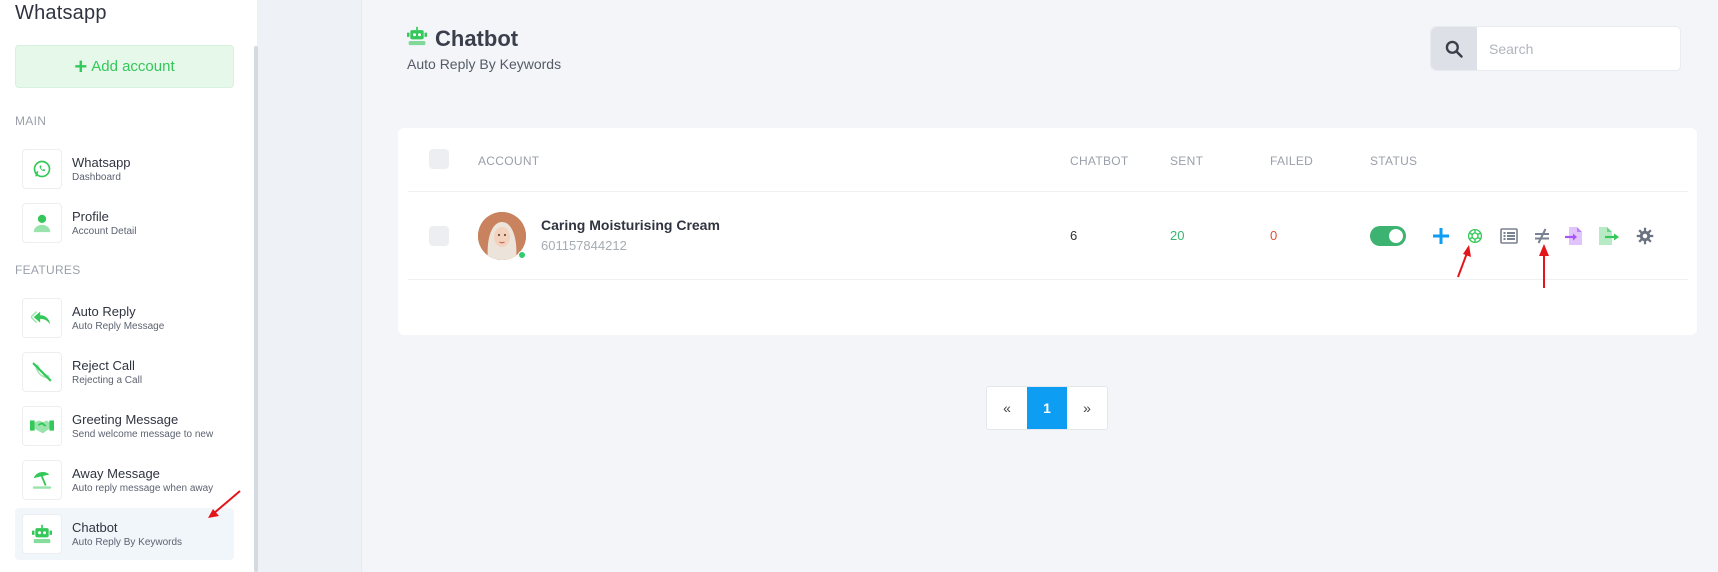 The width and height of the screenshot is (1718, 572). Describe the element at coordinates (439, 159) in the screenshot. I see `select-all-checkbox` at that location.